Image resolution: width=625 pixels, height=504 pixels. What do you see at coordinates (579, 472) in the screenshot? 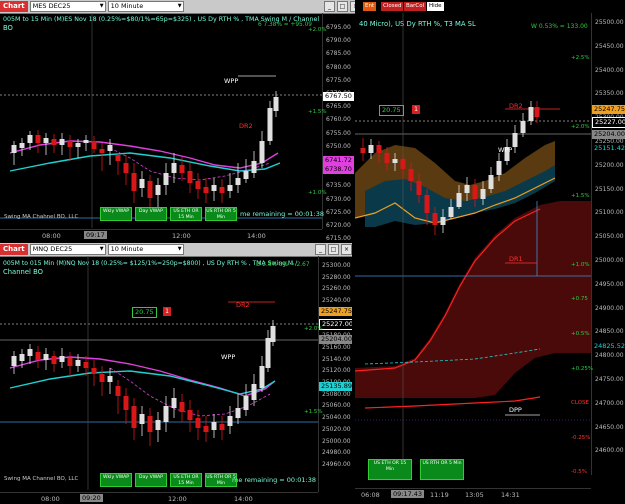
I see `pct-label: -0.5%` at bounding box center [579, 472].